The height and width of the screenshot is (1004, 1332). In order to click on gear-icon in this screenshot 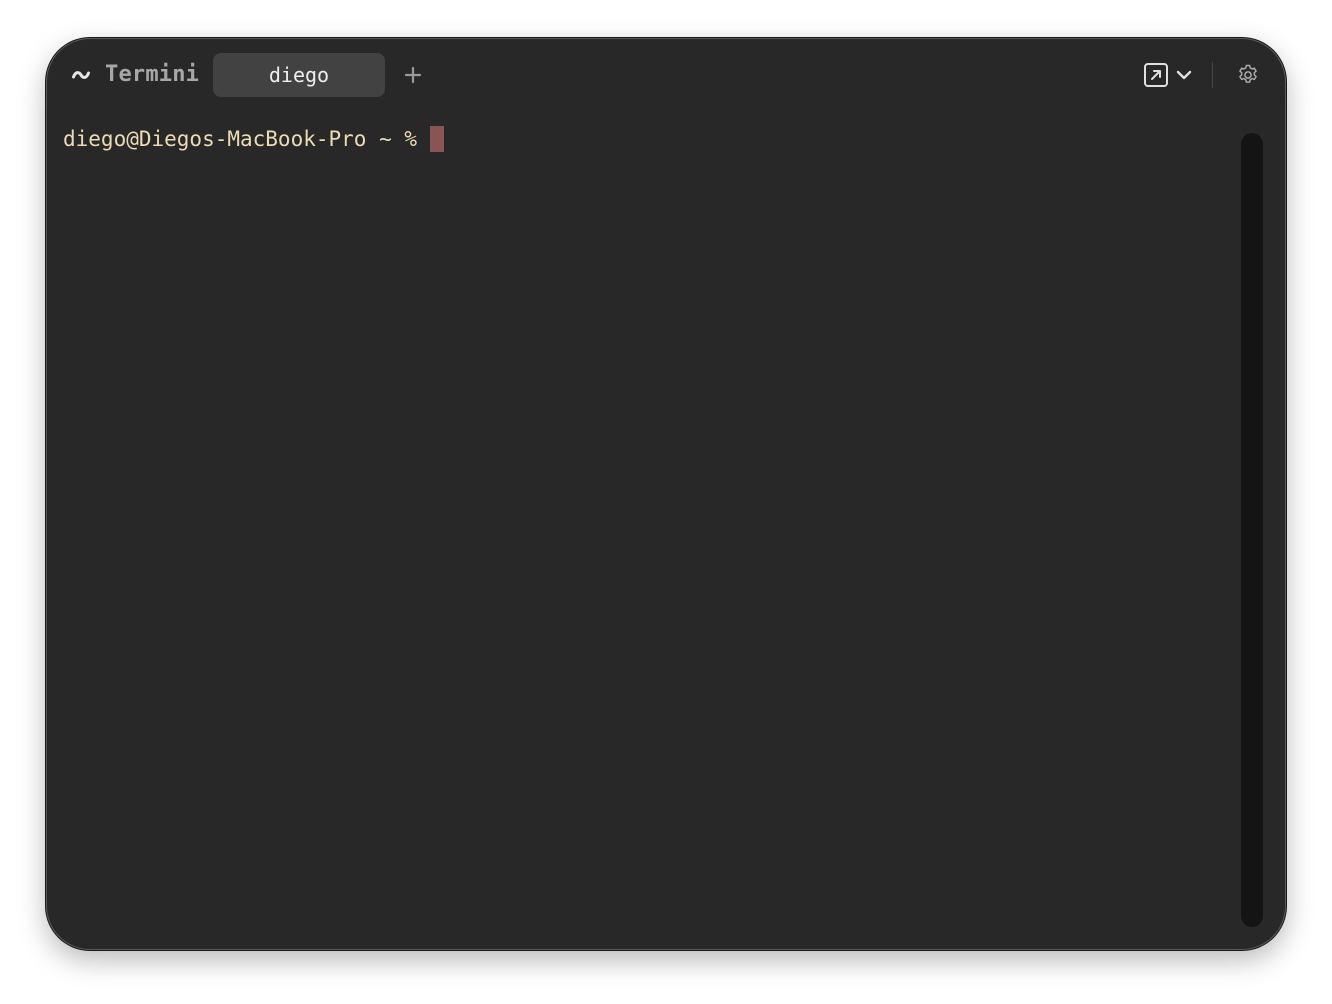, I will do `click(1248, 73)`.